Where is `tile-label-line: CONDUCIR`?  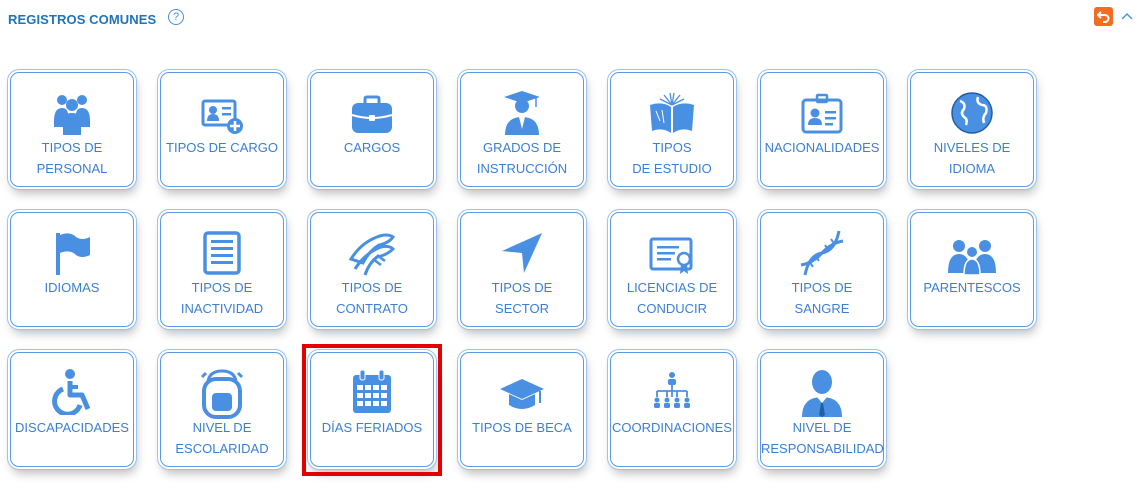
tile-label-line: CONDUCIR is located at coordinates (672, 308).